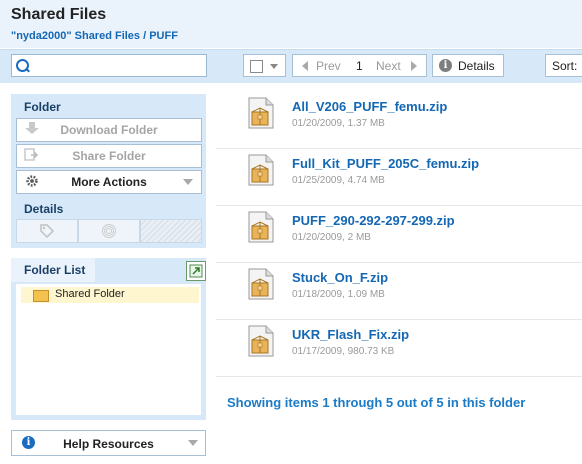 This screenshot has height=464, width=582. Describe the element at coordinates (399, 291) in the screenshot. I see `file-row: Stuck_On_F.zip 01/18/2009, 1.09 MB` at that location.